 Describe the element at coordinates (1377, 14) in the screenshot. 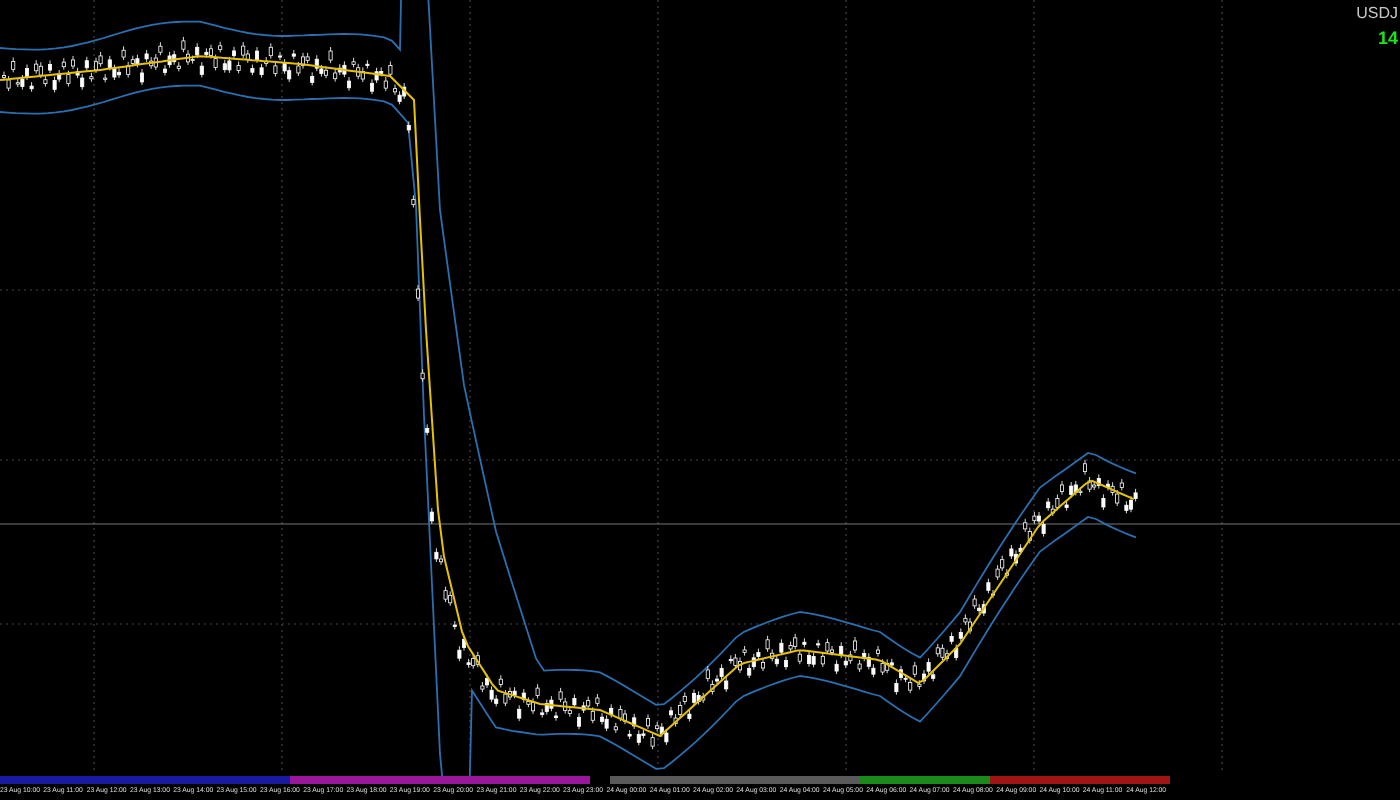

I see `symbol-label: USDJ` at that location.